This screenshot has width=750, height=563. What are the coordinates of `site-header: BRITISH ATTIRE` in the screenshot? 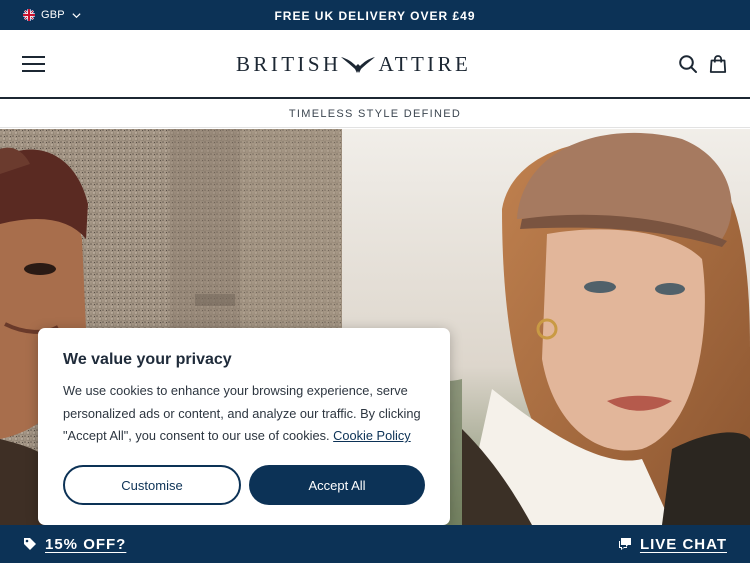 It's located at (375, 64).